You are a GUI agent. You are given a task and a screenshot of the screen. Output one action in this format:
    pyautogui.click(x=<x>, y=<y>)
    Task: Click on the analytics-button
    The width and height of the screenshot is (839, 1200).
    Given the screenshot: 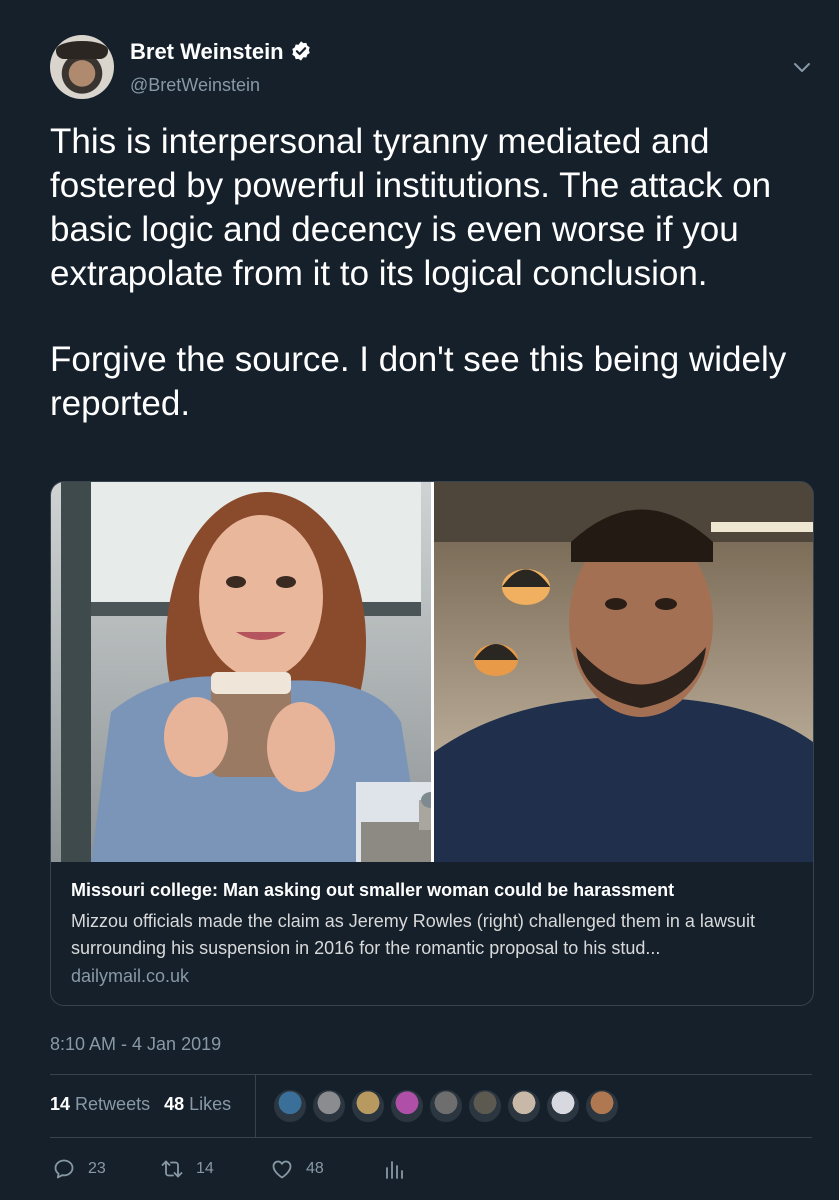 What is the action you would take?
    pyautogui.click(x=400, y=1169)
    